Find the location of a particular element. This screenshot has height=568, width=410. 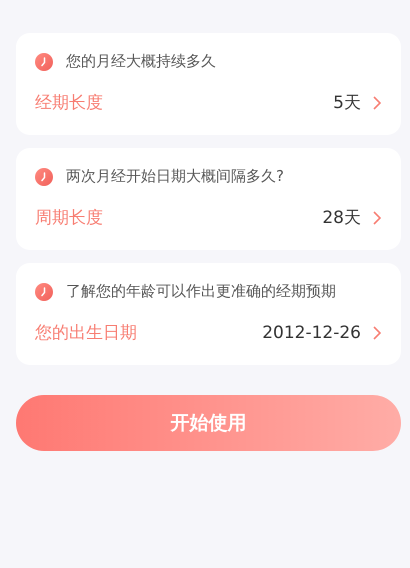

setting-label: 经期长度 is located at coordinates (69, 103).